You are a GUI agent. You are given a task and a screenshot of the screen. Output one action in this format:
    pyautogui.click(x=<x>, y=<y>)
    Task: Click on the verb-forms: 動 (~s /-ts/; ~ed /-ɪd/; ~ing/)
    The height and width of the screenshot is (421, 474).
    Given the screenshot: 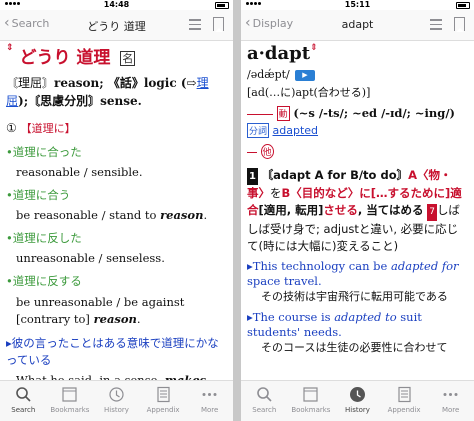 What is the action you would take?
    pyautogui.click(x=357, y=113)
    